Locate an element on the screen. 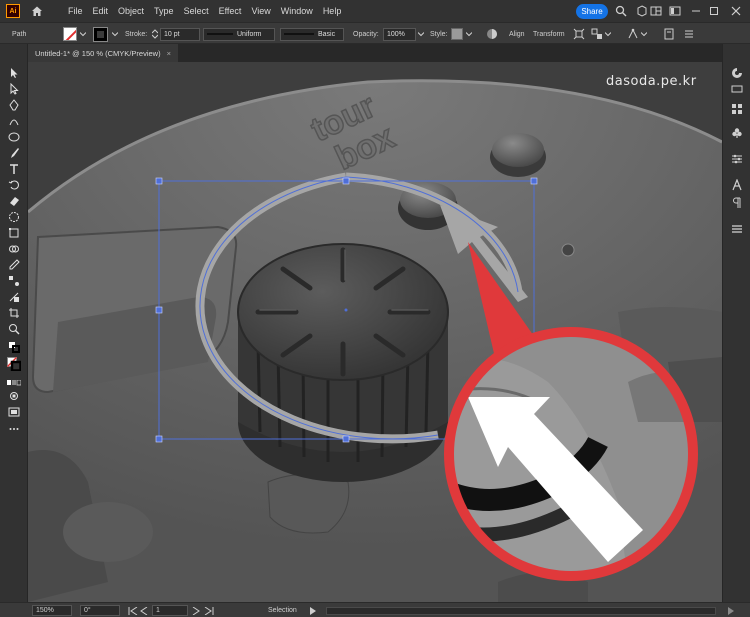  color-guide-icon is located at coordinates (737, 89).